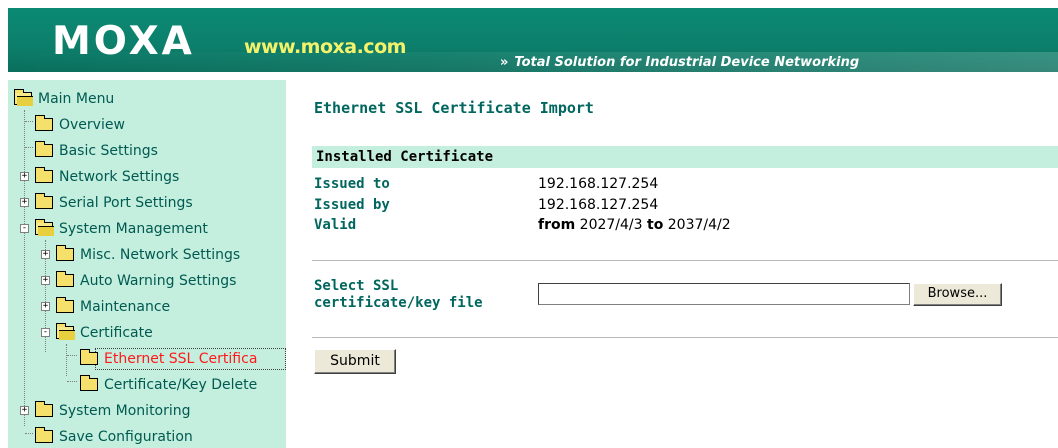 The width and height of the screenshot is (1058, 448). I want to click on site-url-link: www.moxa.com, so click(325, 47).